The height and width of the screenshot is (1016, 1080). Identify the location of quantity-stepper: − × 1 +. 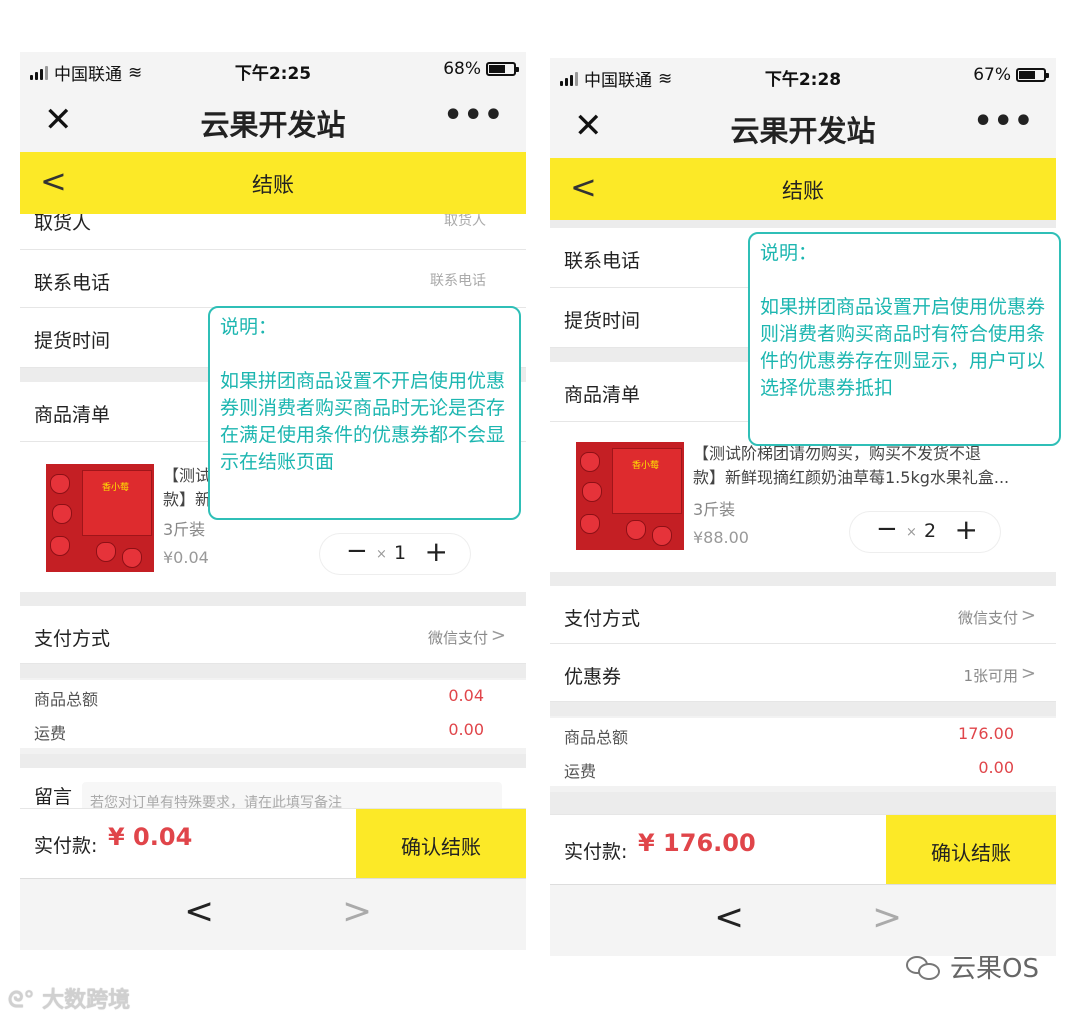
(395, 554).